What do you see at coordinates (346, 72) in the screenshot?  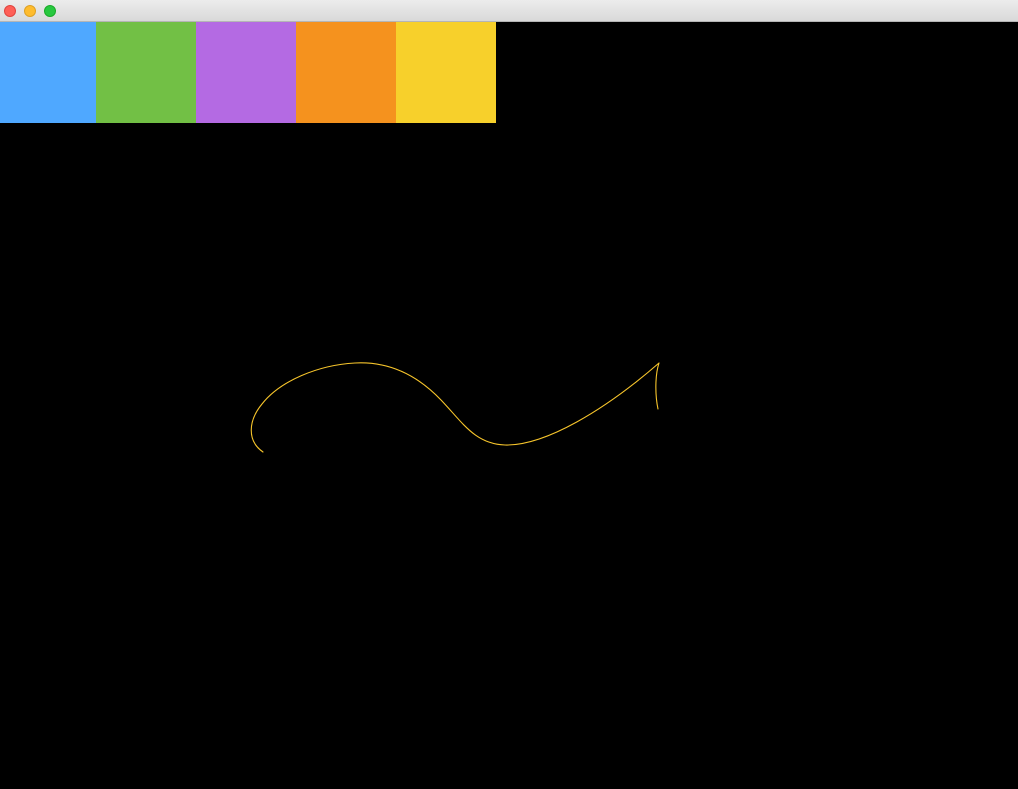 I see `color-swatch-orange` at bounding box center [346, 72].